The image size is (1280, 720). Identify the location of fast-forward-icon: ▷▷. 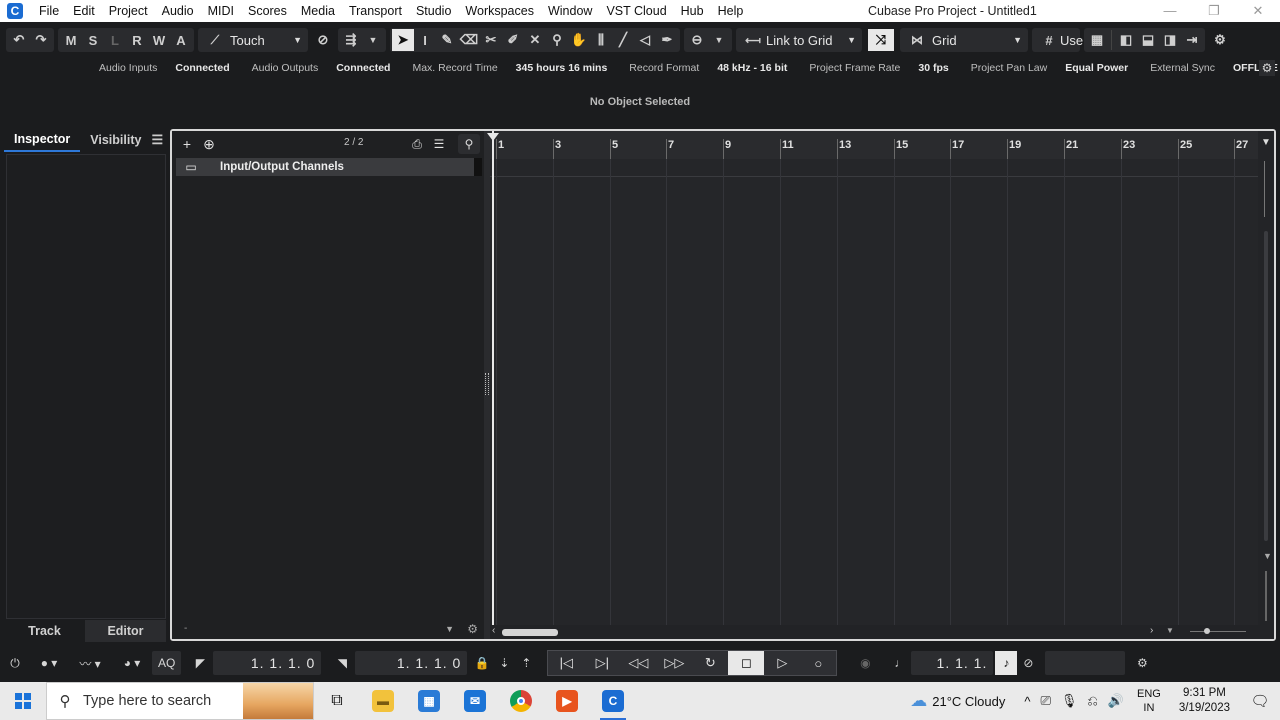
(674, 663).